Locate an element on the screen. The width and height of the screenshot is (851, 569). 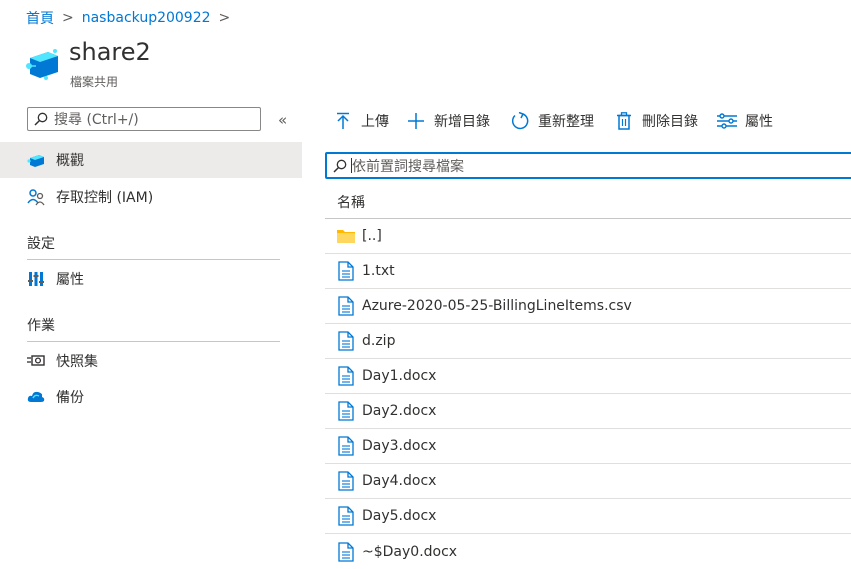
sidebar-item-label: 快照集 is located at coordinates (77, 362).